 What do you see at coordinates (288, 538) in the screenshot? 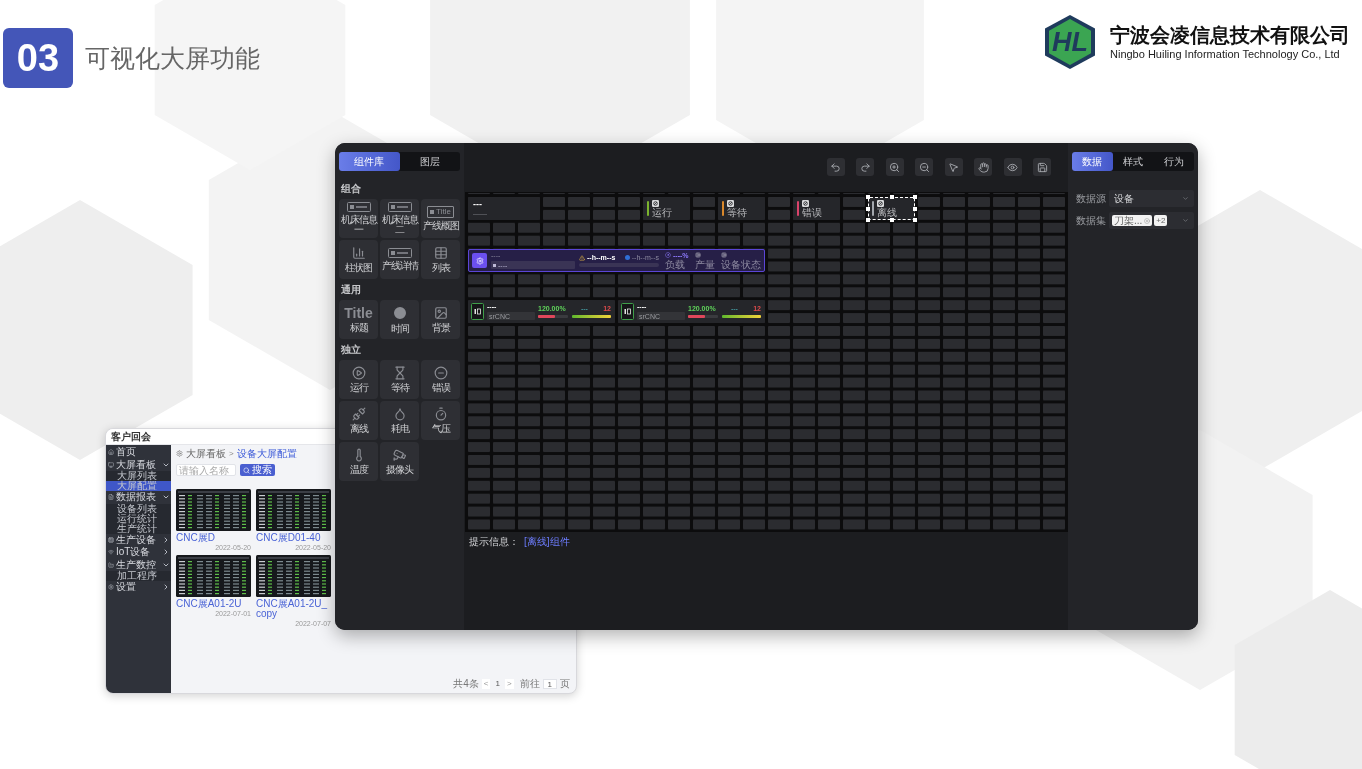
I see `card-title: CNC展D01-40` at bounding box center [288, 538].